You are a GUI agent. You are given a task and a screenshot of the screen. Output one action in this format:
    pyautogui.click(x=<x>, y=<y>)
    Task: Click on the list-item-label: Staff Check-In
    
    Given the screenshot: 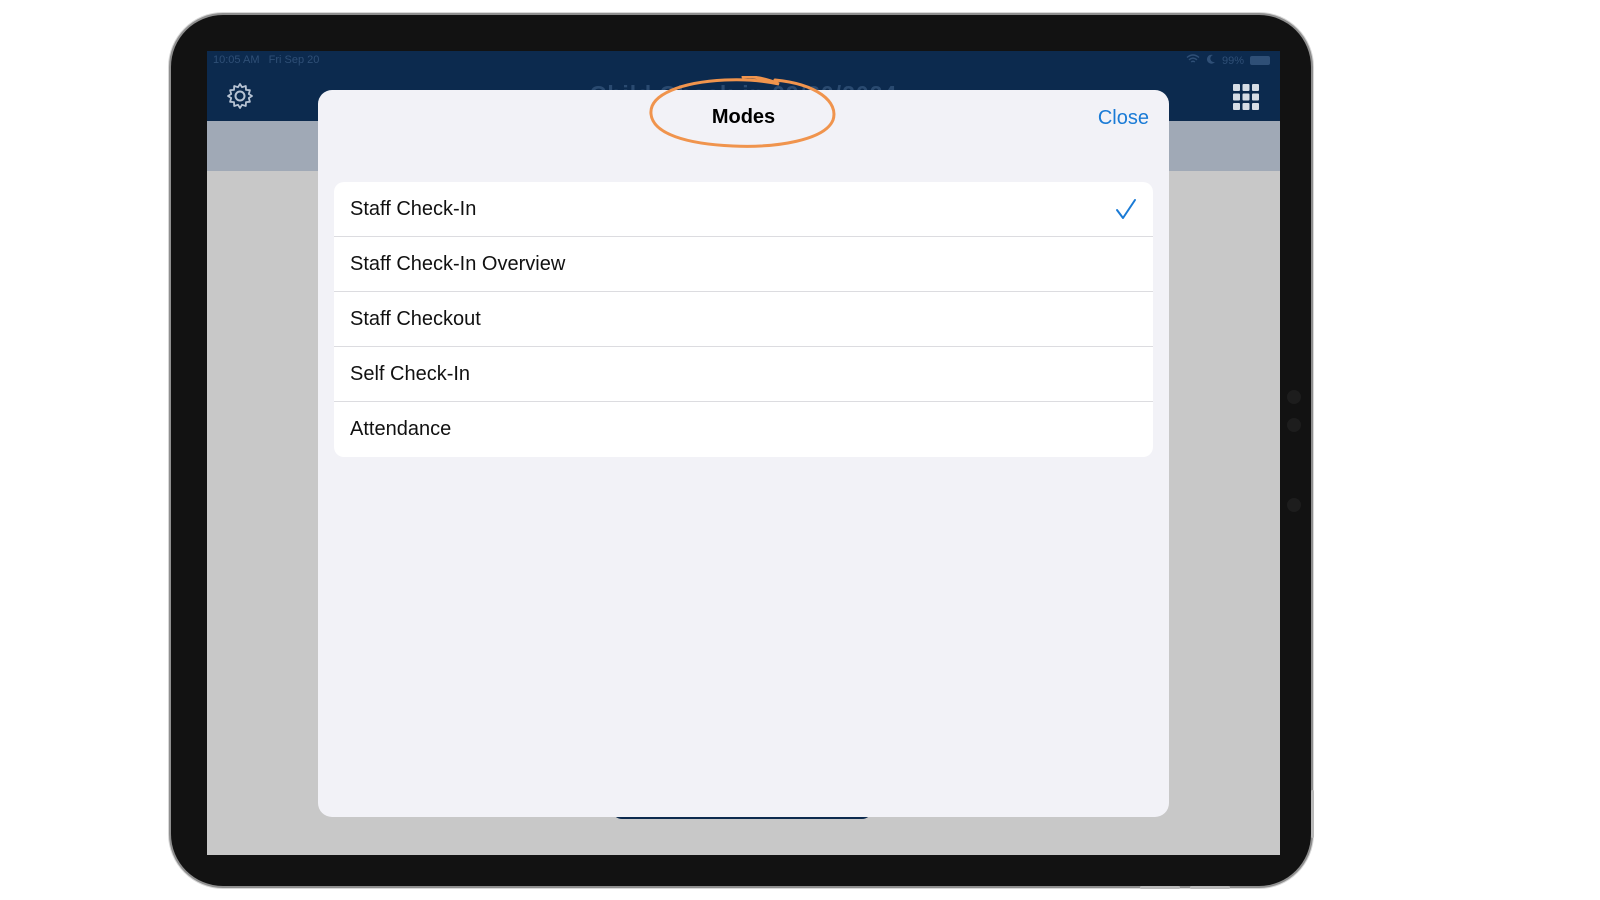 What is the action you would take?
    pyautogui.click(x=413, y=208)
    